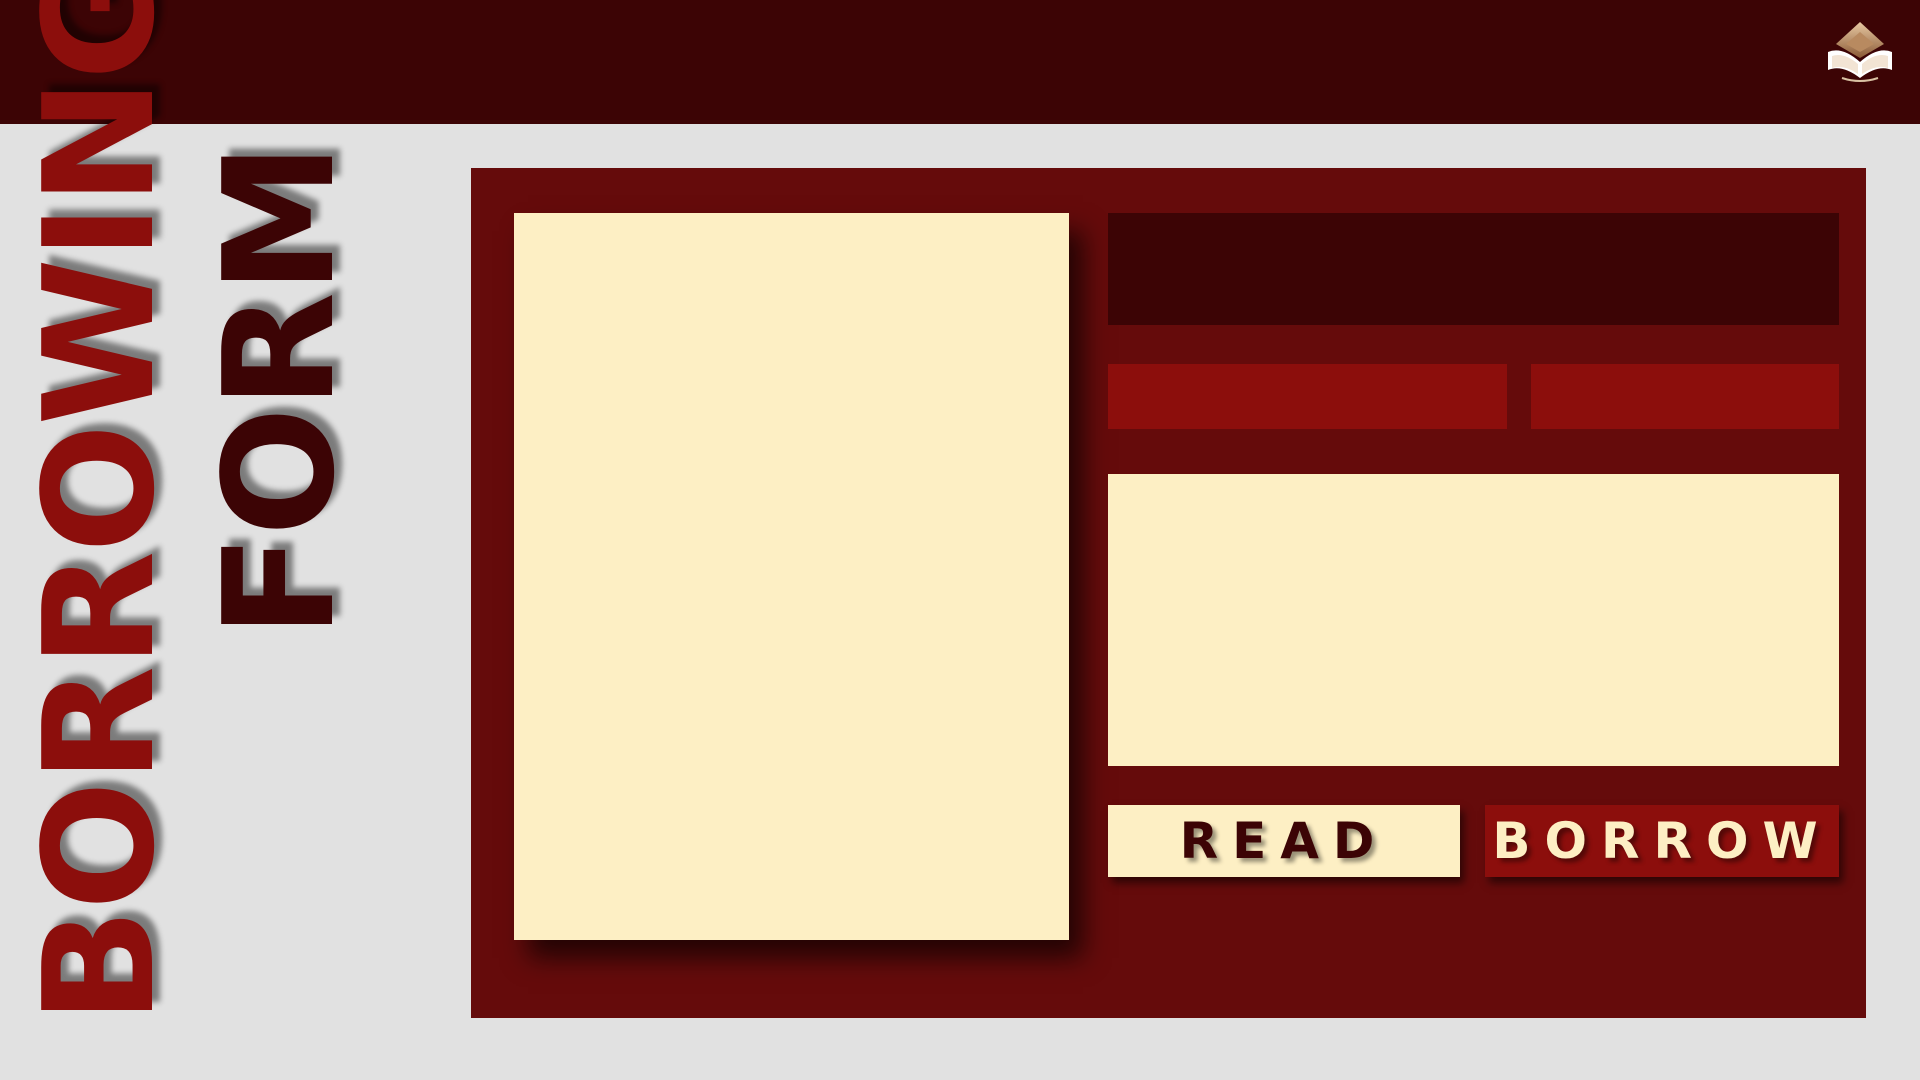 This screenshot has height=1080, width=1920. I want to click on book-author-field, so click(1307, 396).